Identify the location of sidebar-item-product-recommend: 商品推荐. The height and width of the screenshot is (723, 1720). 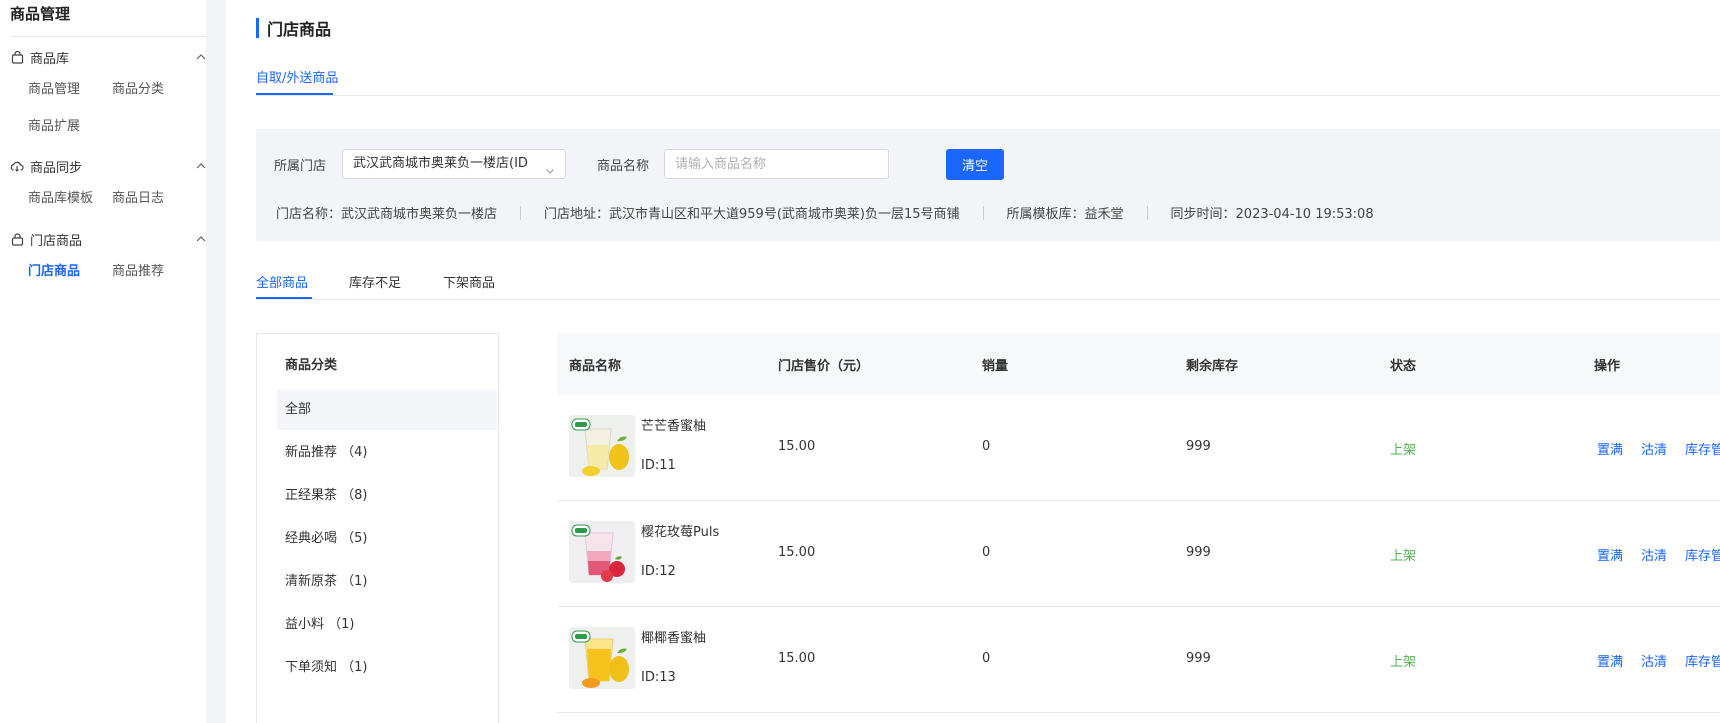
(138, 269).